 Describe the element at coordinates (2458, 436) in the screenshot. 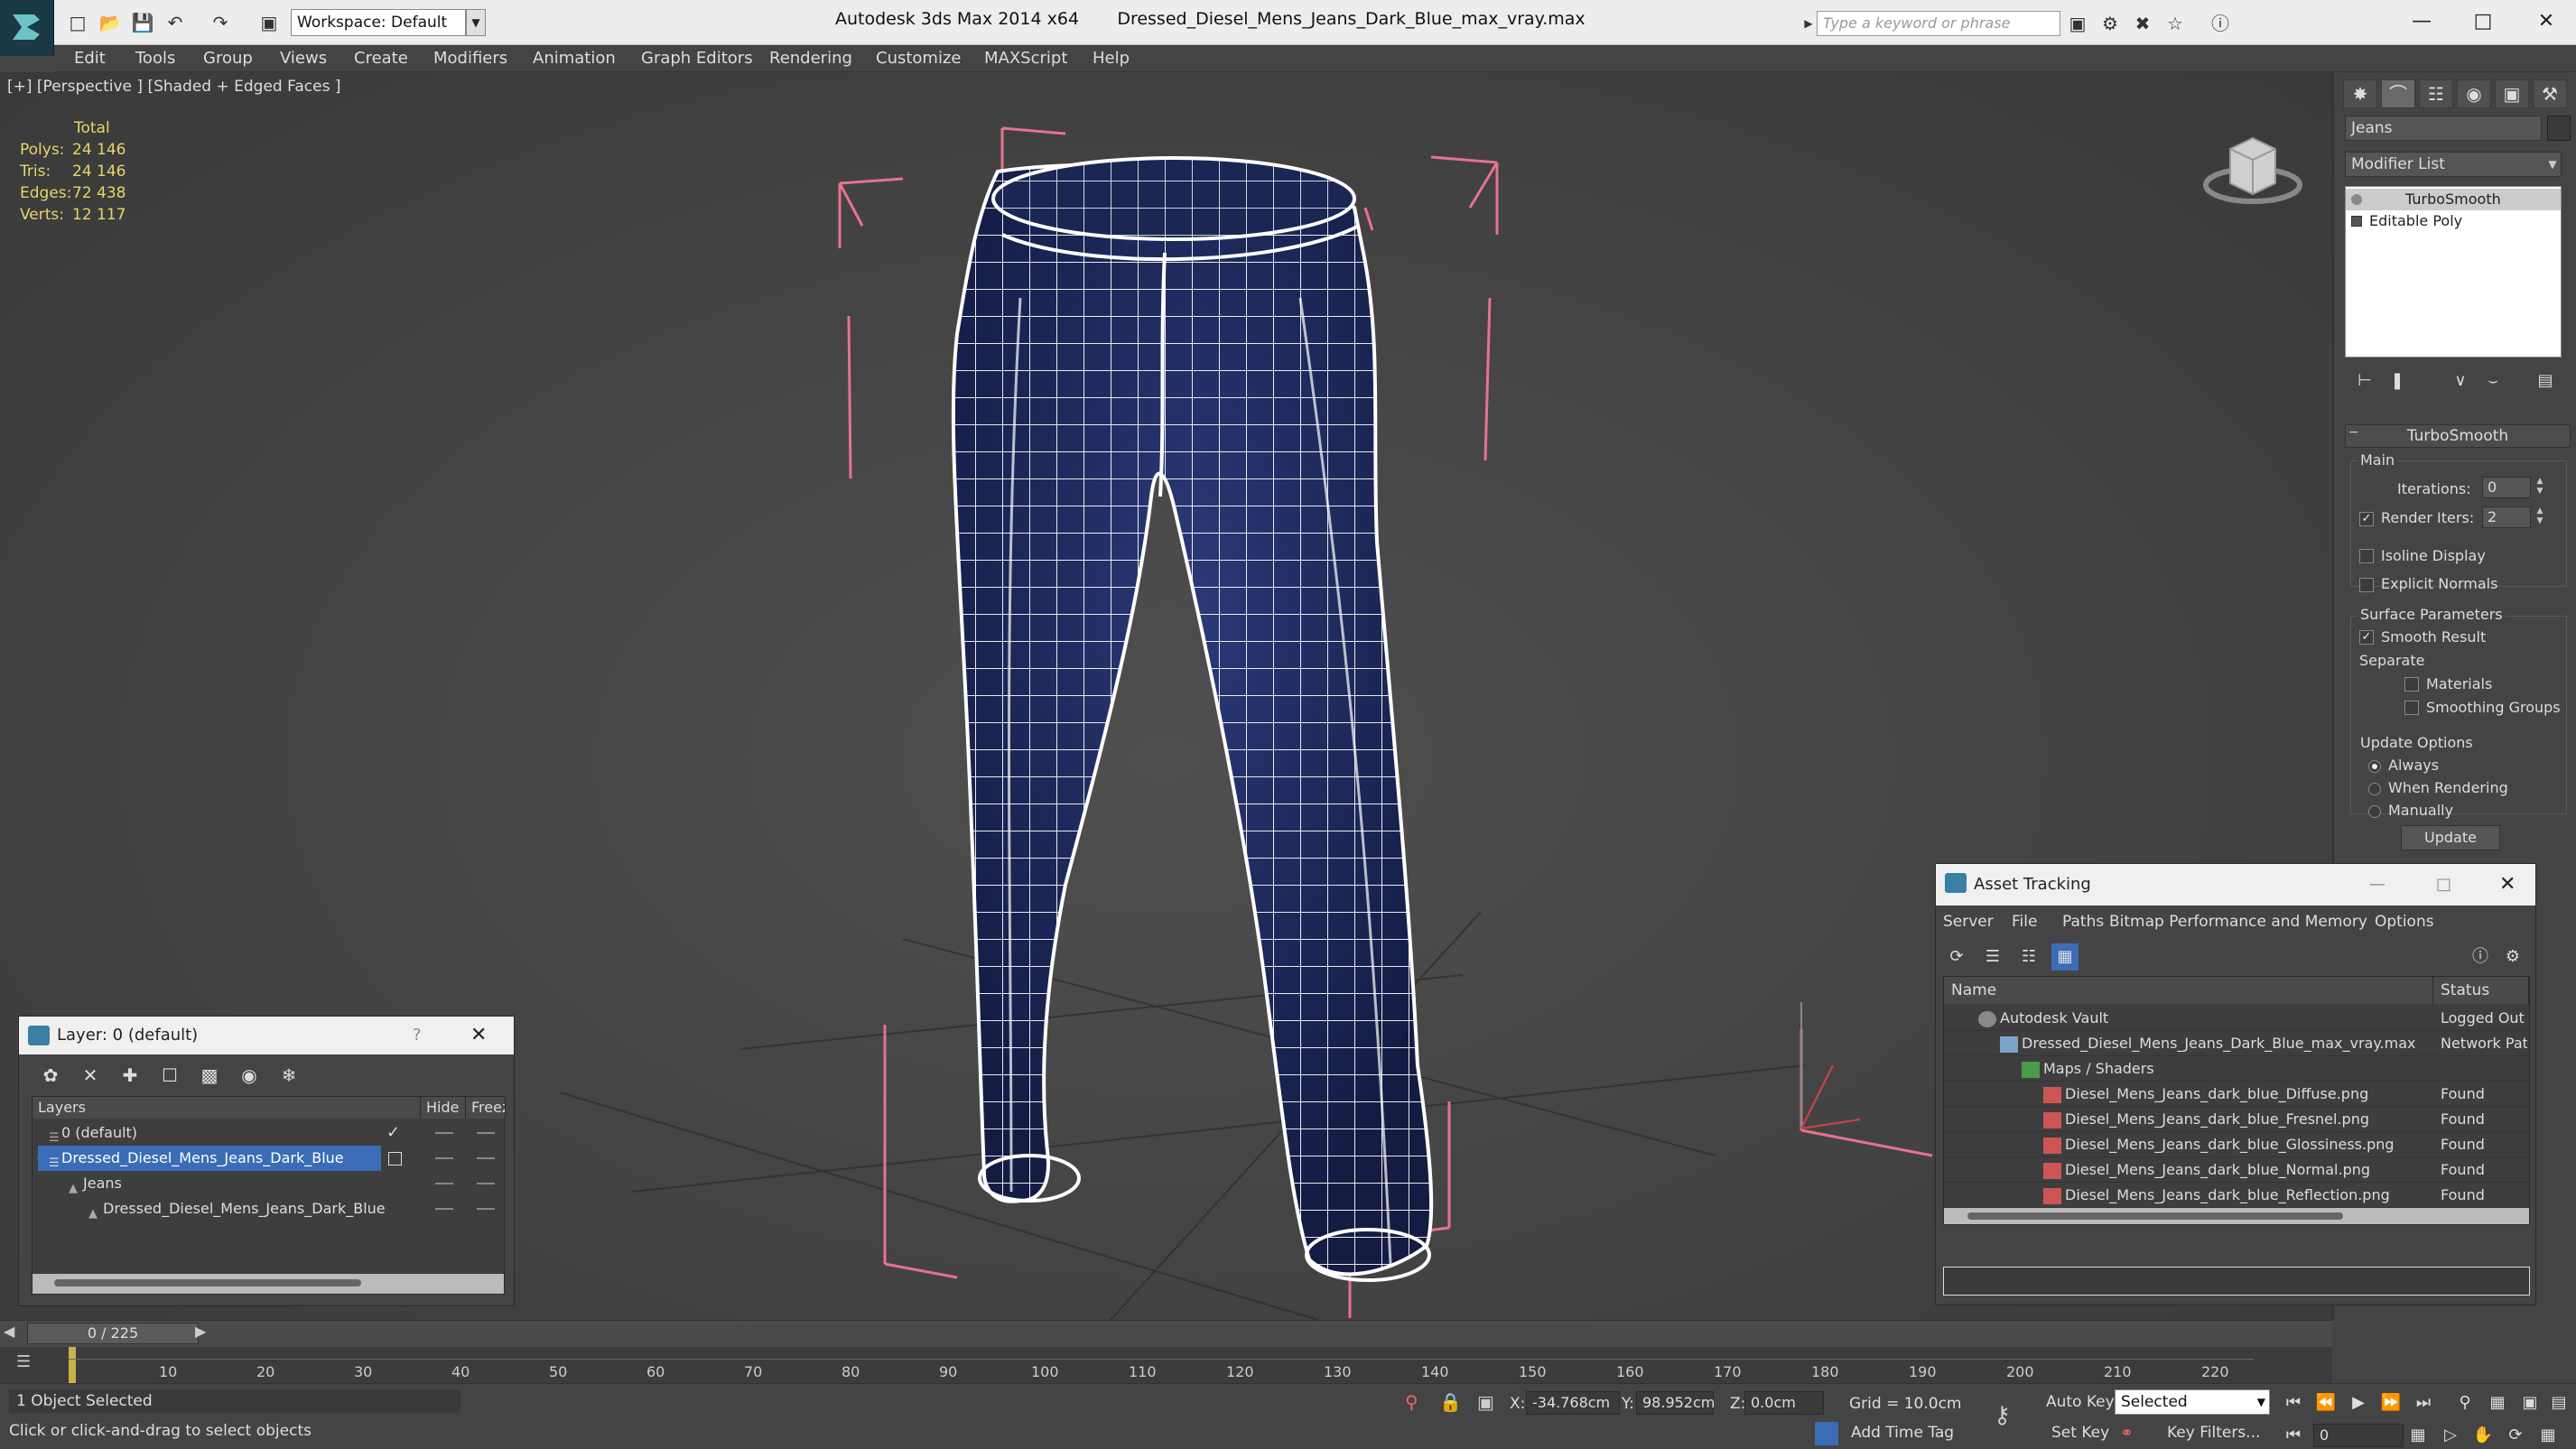

I see `turbosmooth-rollout-header: TurboSmooth` at that location.